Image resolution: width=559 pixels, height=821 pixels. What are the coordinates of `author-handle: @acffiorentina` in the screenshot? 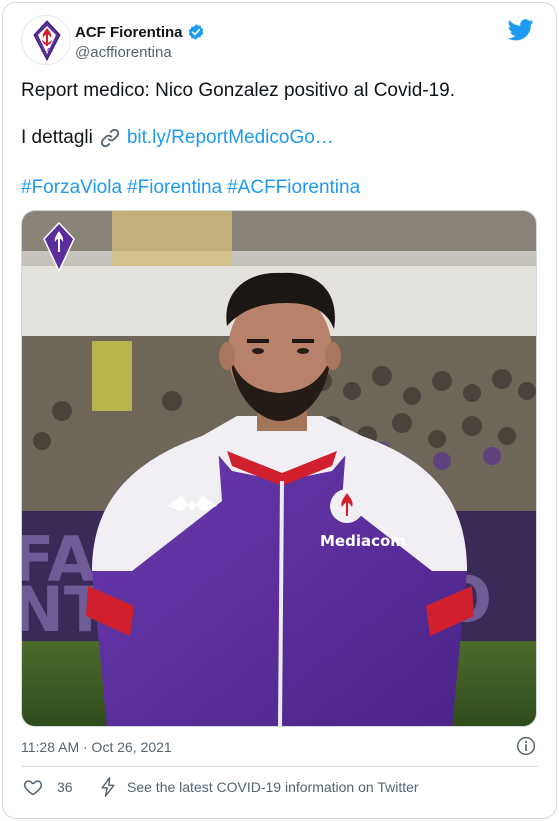 It's located at (123, 52).